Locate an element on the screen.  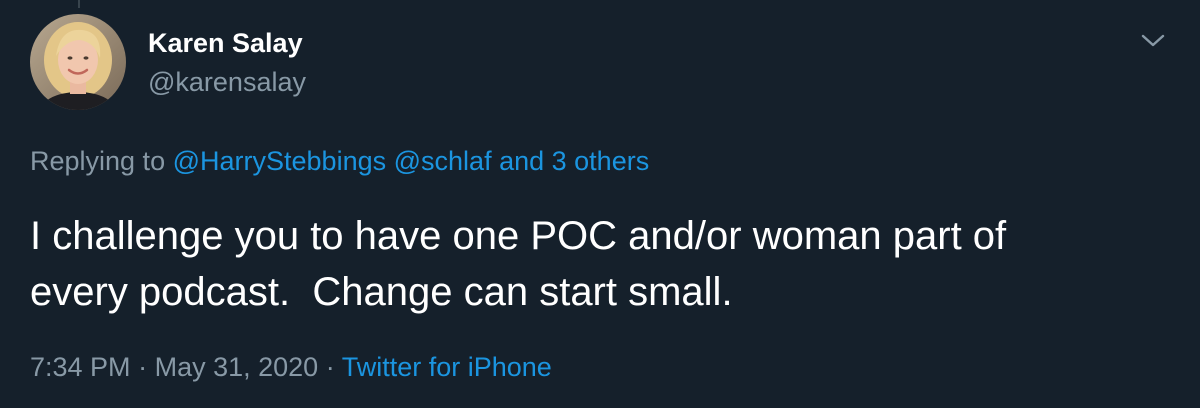
replying-to-label: Replying to is located at coordinates (98, 161).